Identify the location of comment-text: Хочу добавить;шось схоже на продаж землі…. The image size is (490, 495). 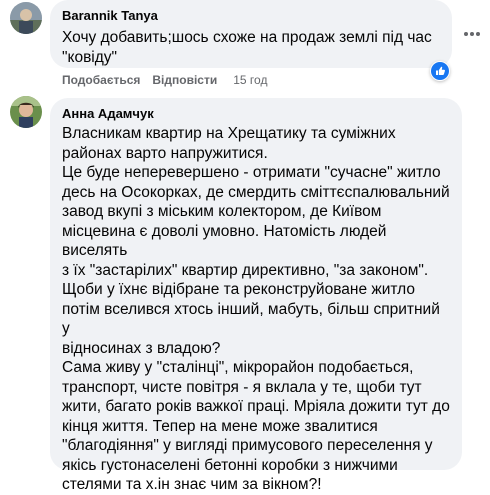
(247, 47).